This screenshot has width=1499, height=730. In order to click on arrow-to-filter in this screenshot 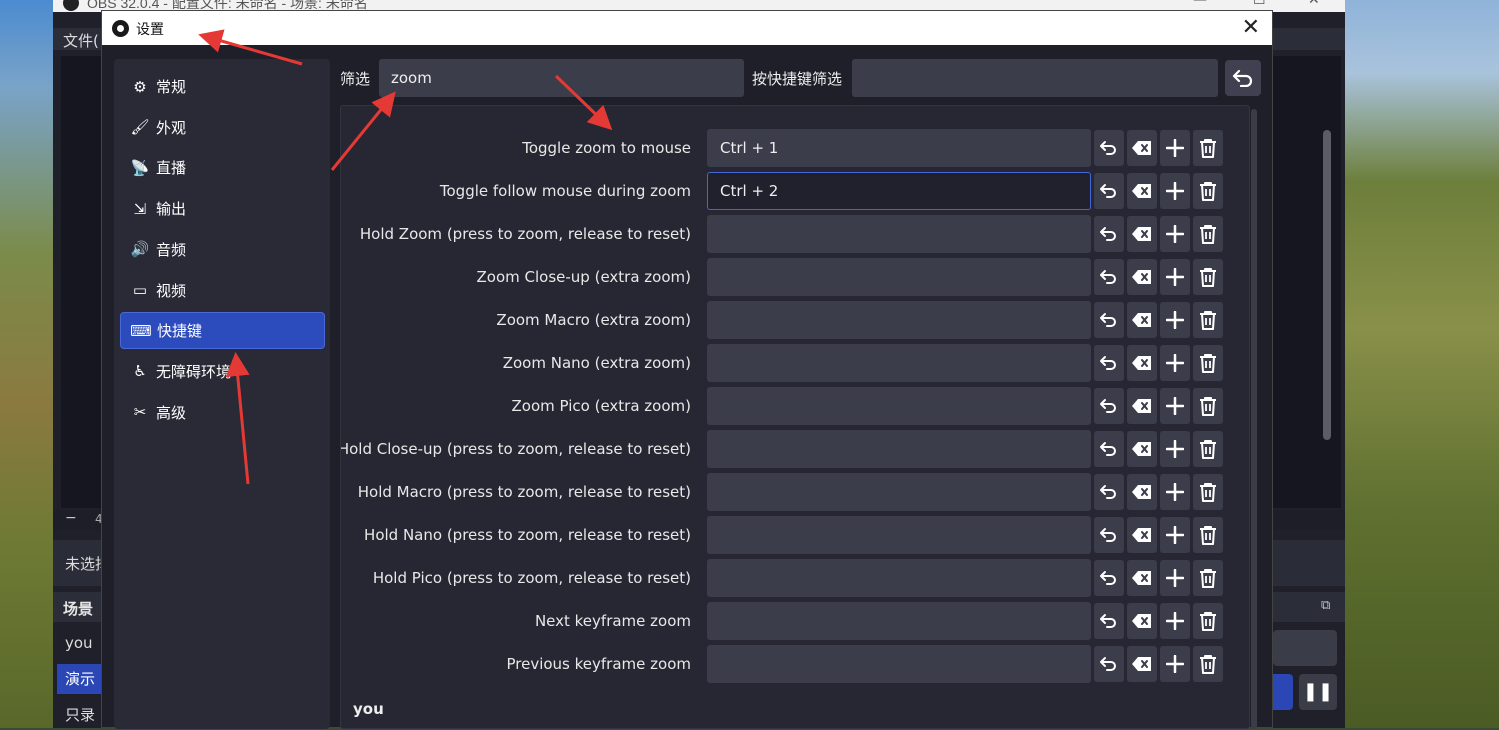, I will do `click(363, 131)`.